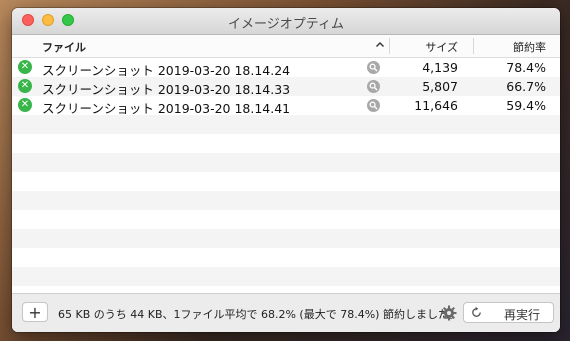 The image size is (570, 341). I want to click on table-header: ファイル サイズ 節約率, so click(286, 46).